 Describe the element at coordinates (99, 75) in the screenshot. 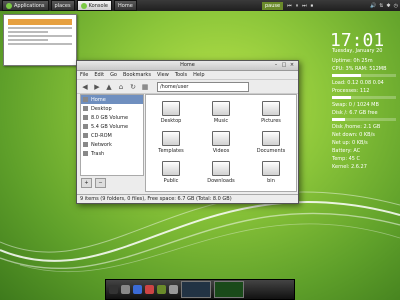

I see `menu-edit: Edit` at that location.